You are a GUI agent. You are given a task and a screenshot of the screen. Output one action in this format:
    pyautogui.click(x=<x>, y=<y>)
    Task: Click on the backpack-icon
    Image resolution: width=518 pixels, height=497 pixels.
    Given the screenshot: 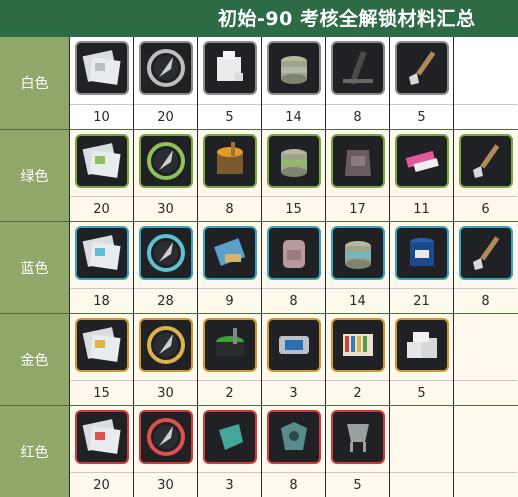 What is the action you would take?
    pyautogui.click(x=294, y=253)
    